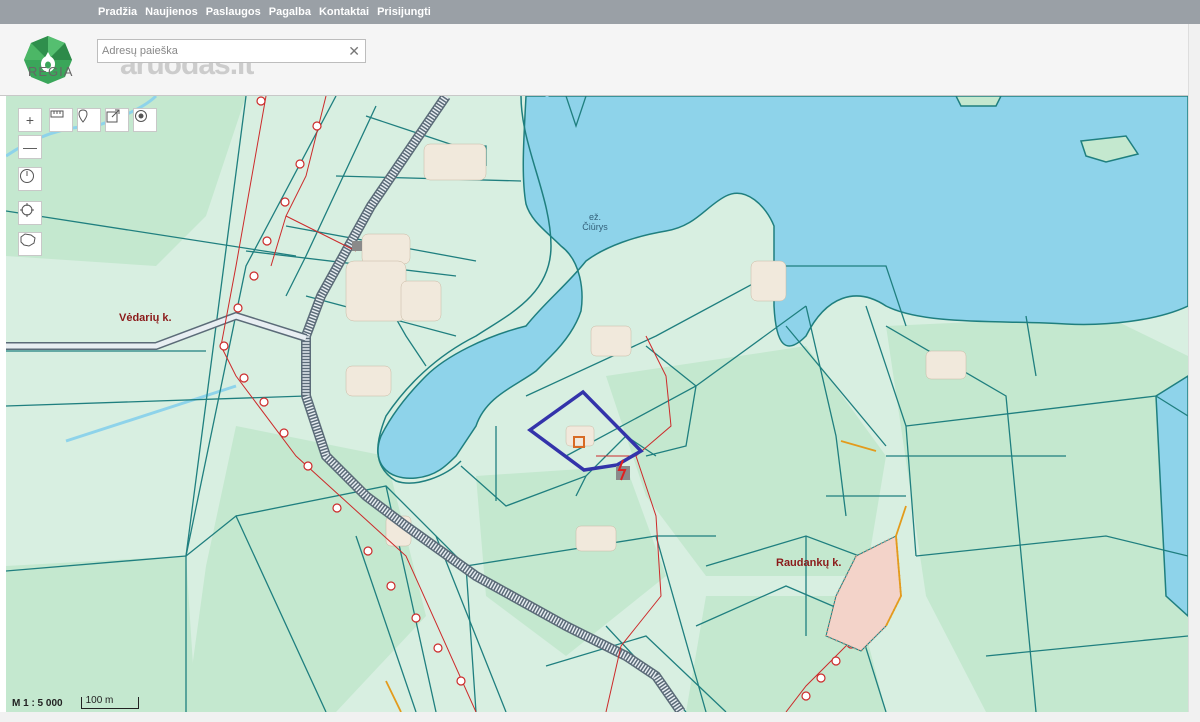  I want to click on target-icon, so click(145, 120).